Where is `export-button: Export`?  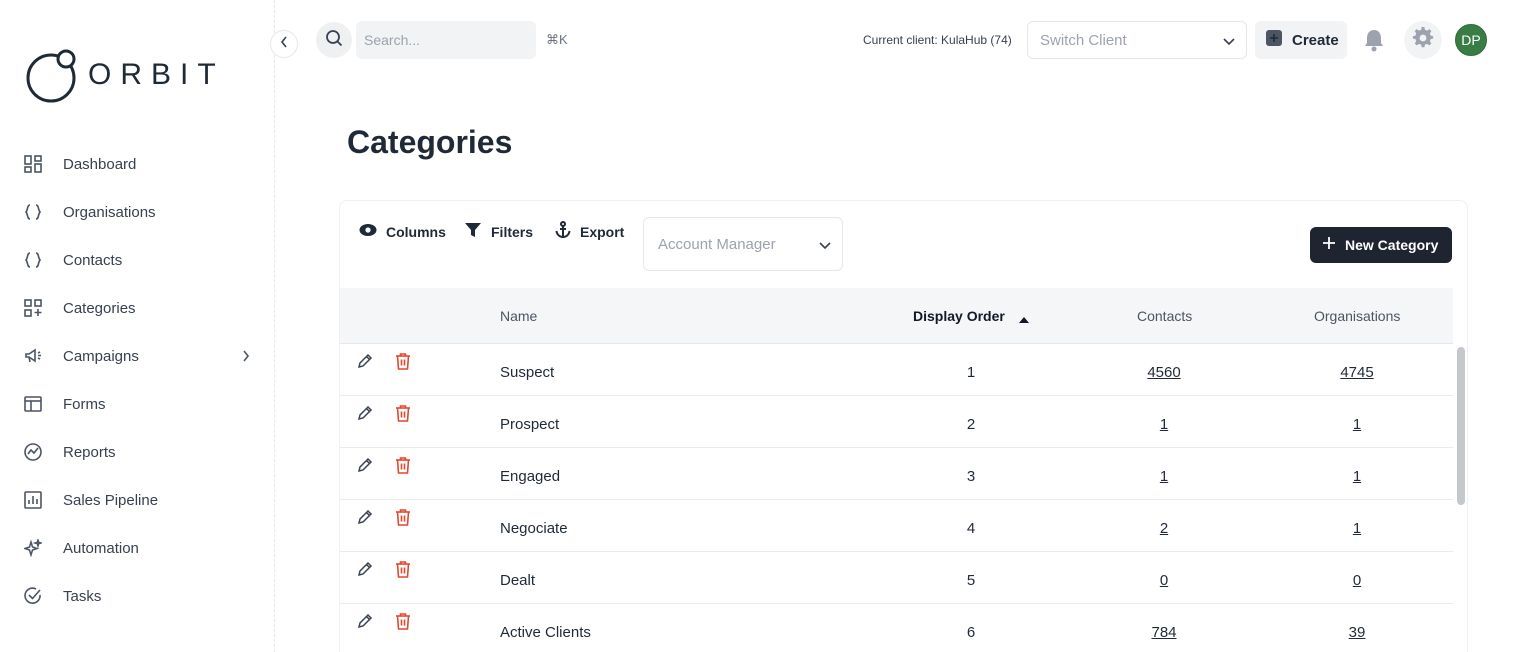 export-button: Export is located at coordinates (590, 232).